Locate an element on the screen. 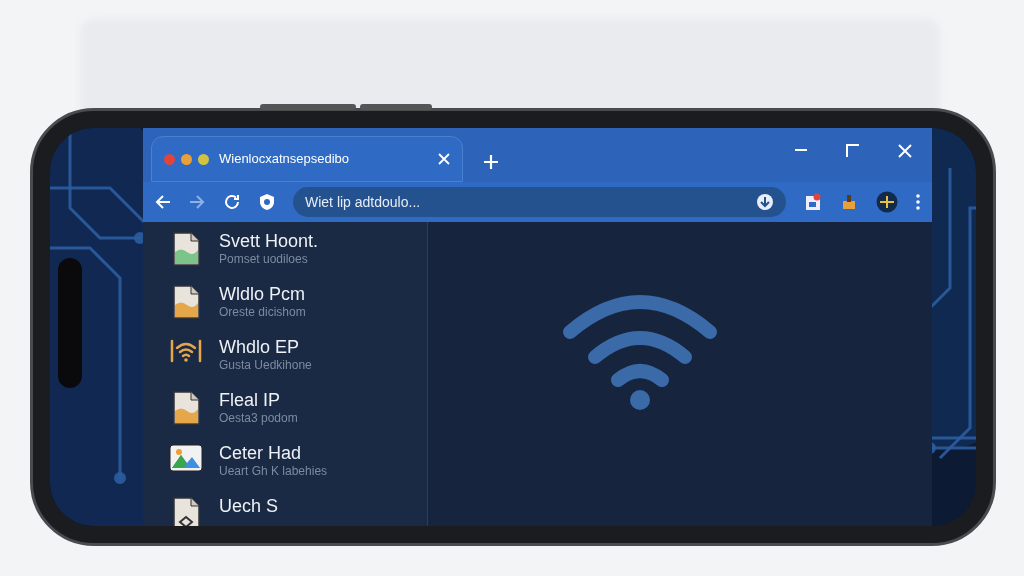 Image resolution: width=1024 pixels, height=576 pixels. file-name: Whdlo EP is located at coordinates (260, 347).